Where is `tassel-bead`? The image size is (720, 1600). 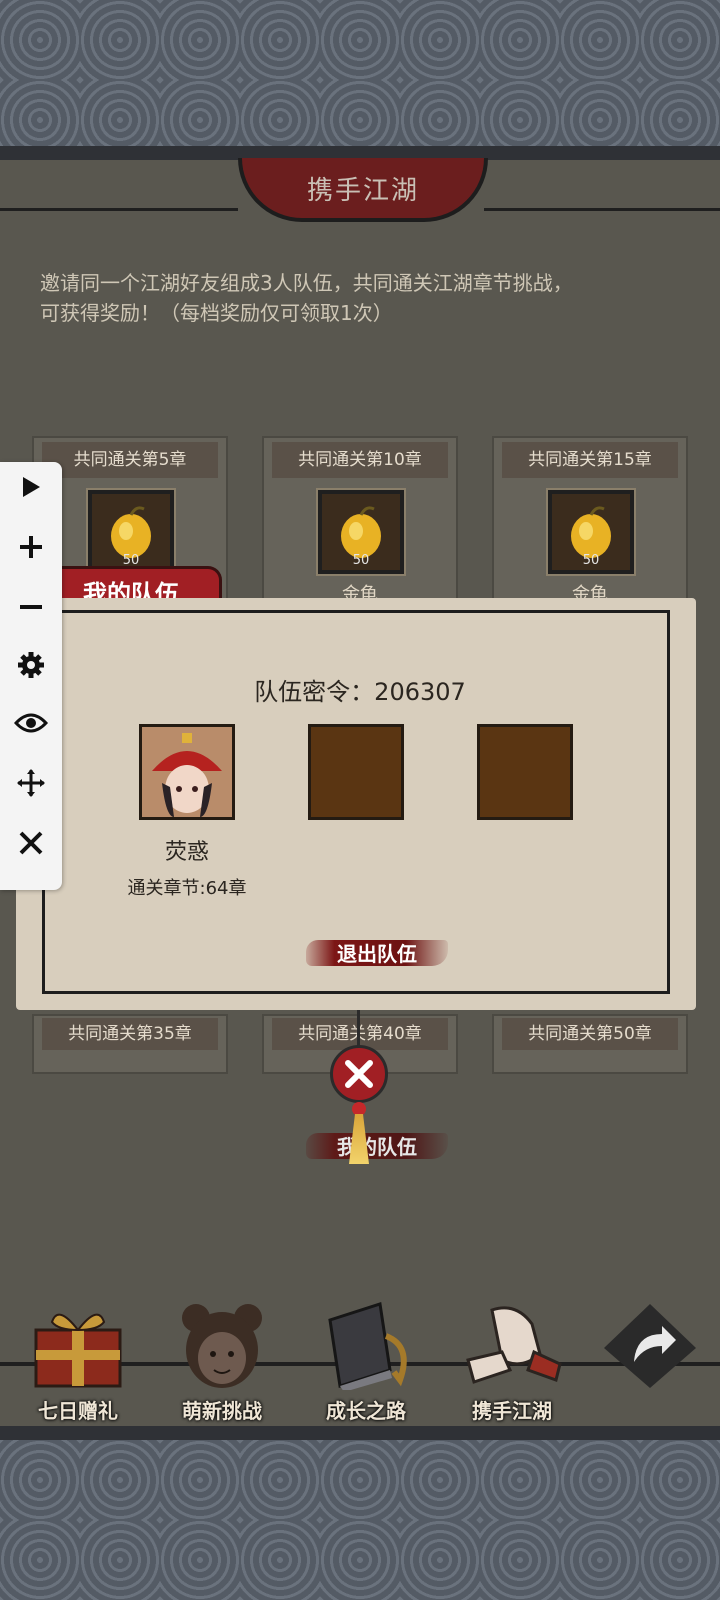
tassel-bead is located at coordinates (359, 1109).